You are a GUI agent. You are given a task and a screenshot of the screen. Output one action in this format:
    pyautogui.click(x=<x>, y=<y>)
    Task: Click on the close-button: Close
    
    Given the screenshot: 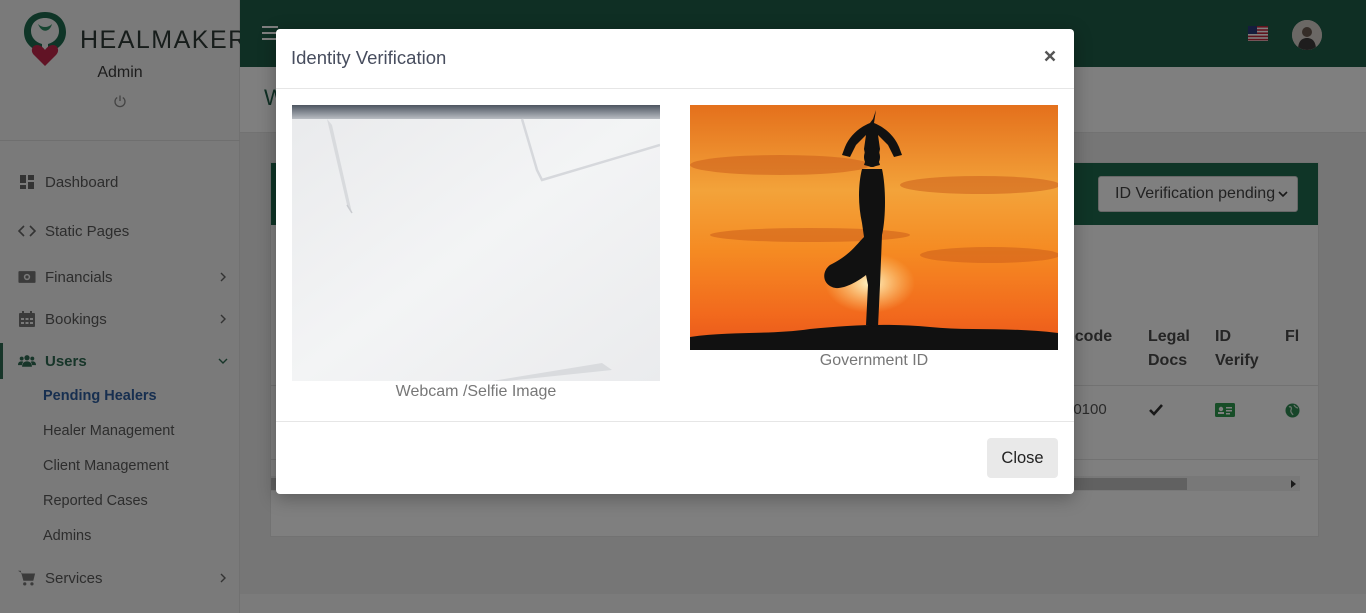 What is the action you would take?
    pyautogui.click(x=1022, y=458)
    